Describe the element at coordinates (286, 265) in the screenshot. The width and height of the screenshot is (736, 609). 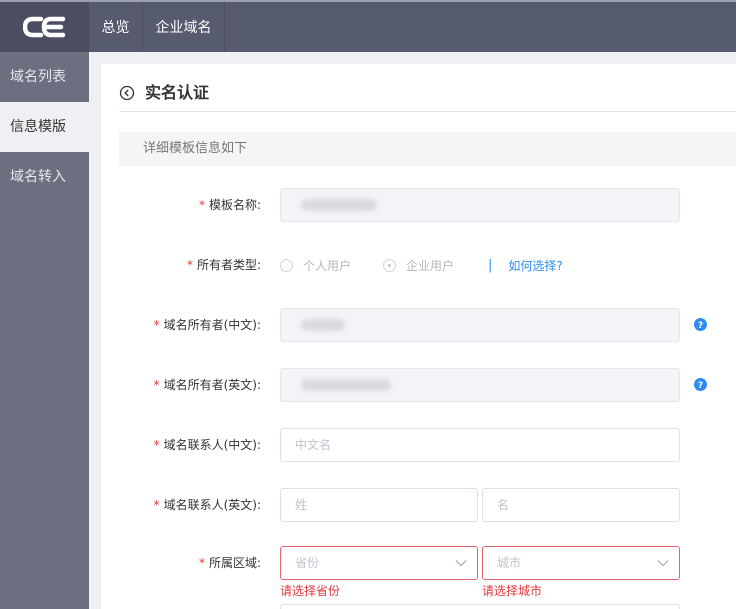
I see `radio-personal` at that location.